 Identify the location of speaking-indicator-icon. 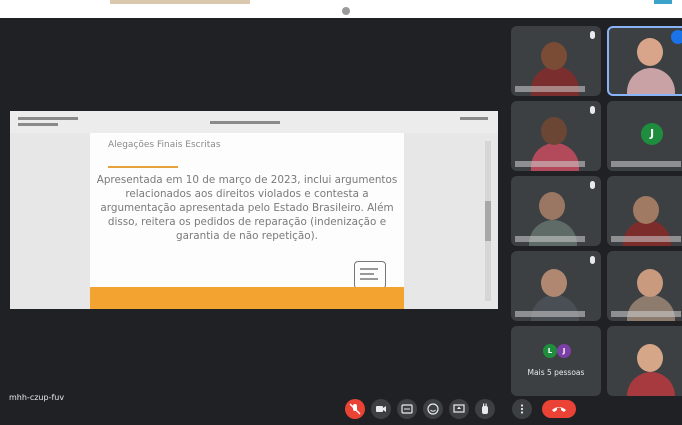
(676, 37).